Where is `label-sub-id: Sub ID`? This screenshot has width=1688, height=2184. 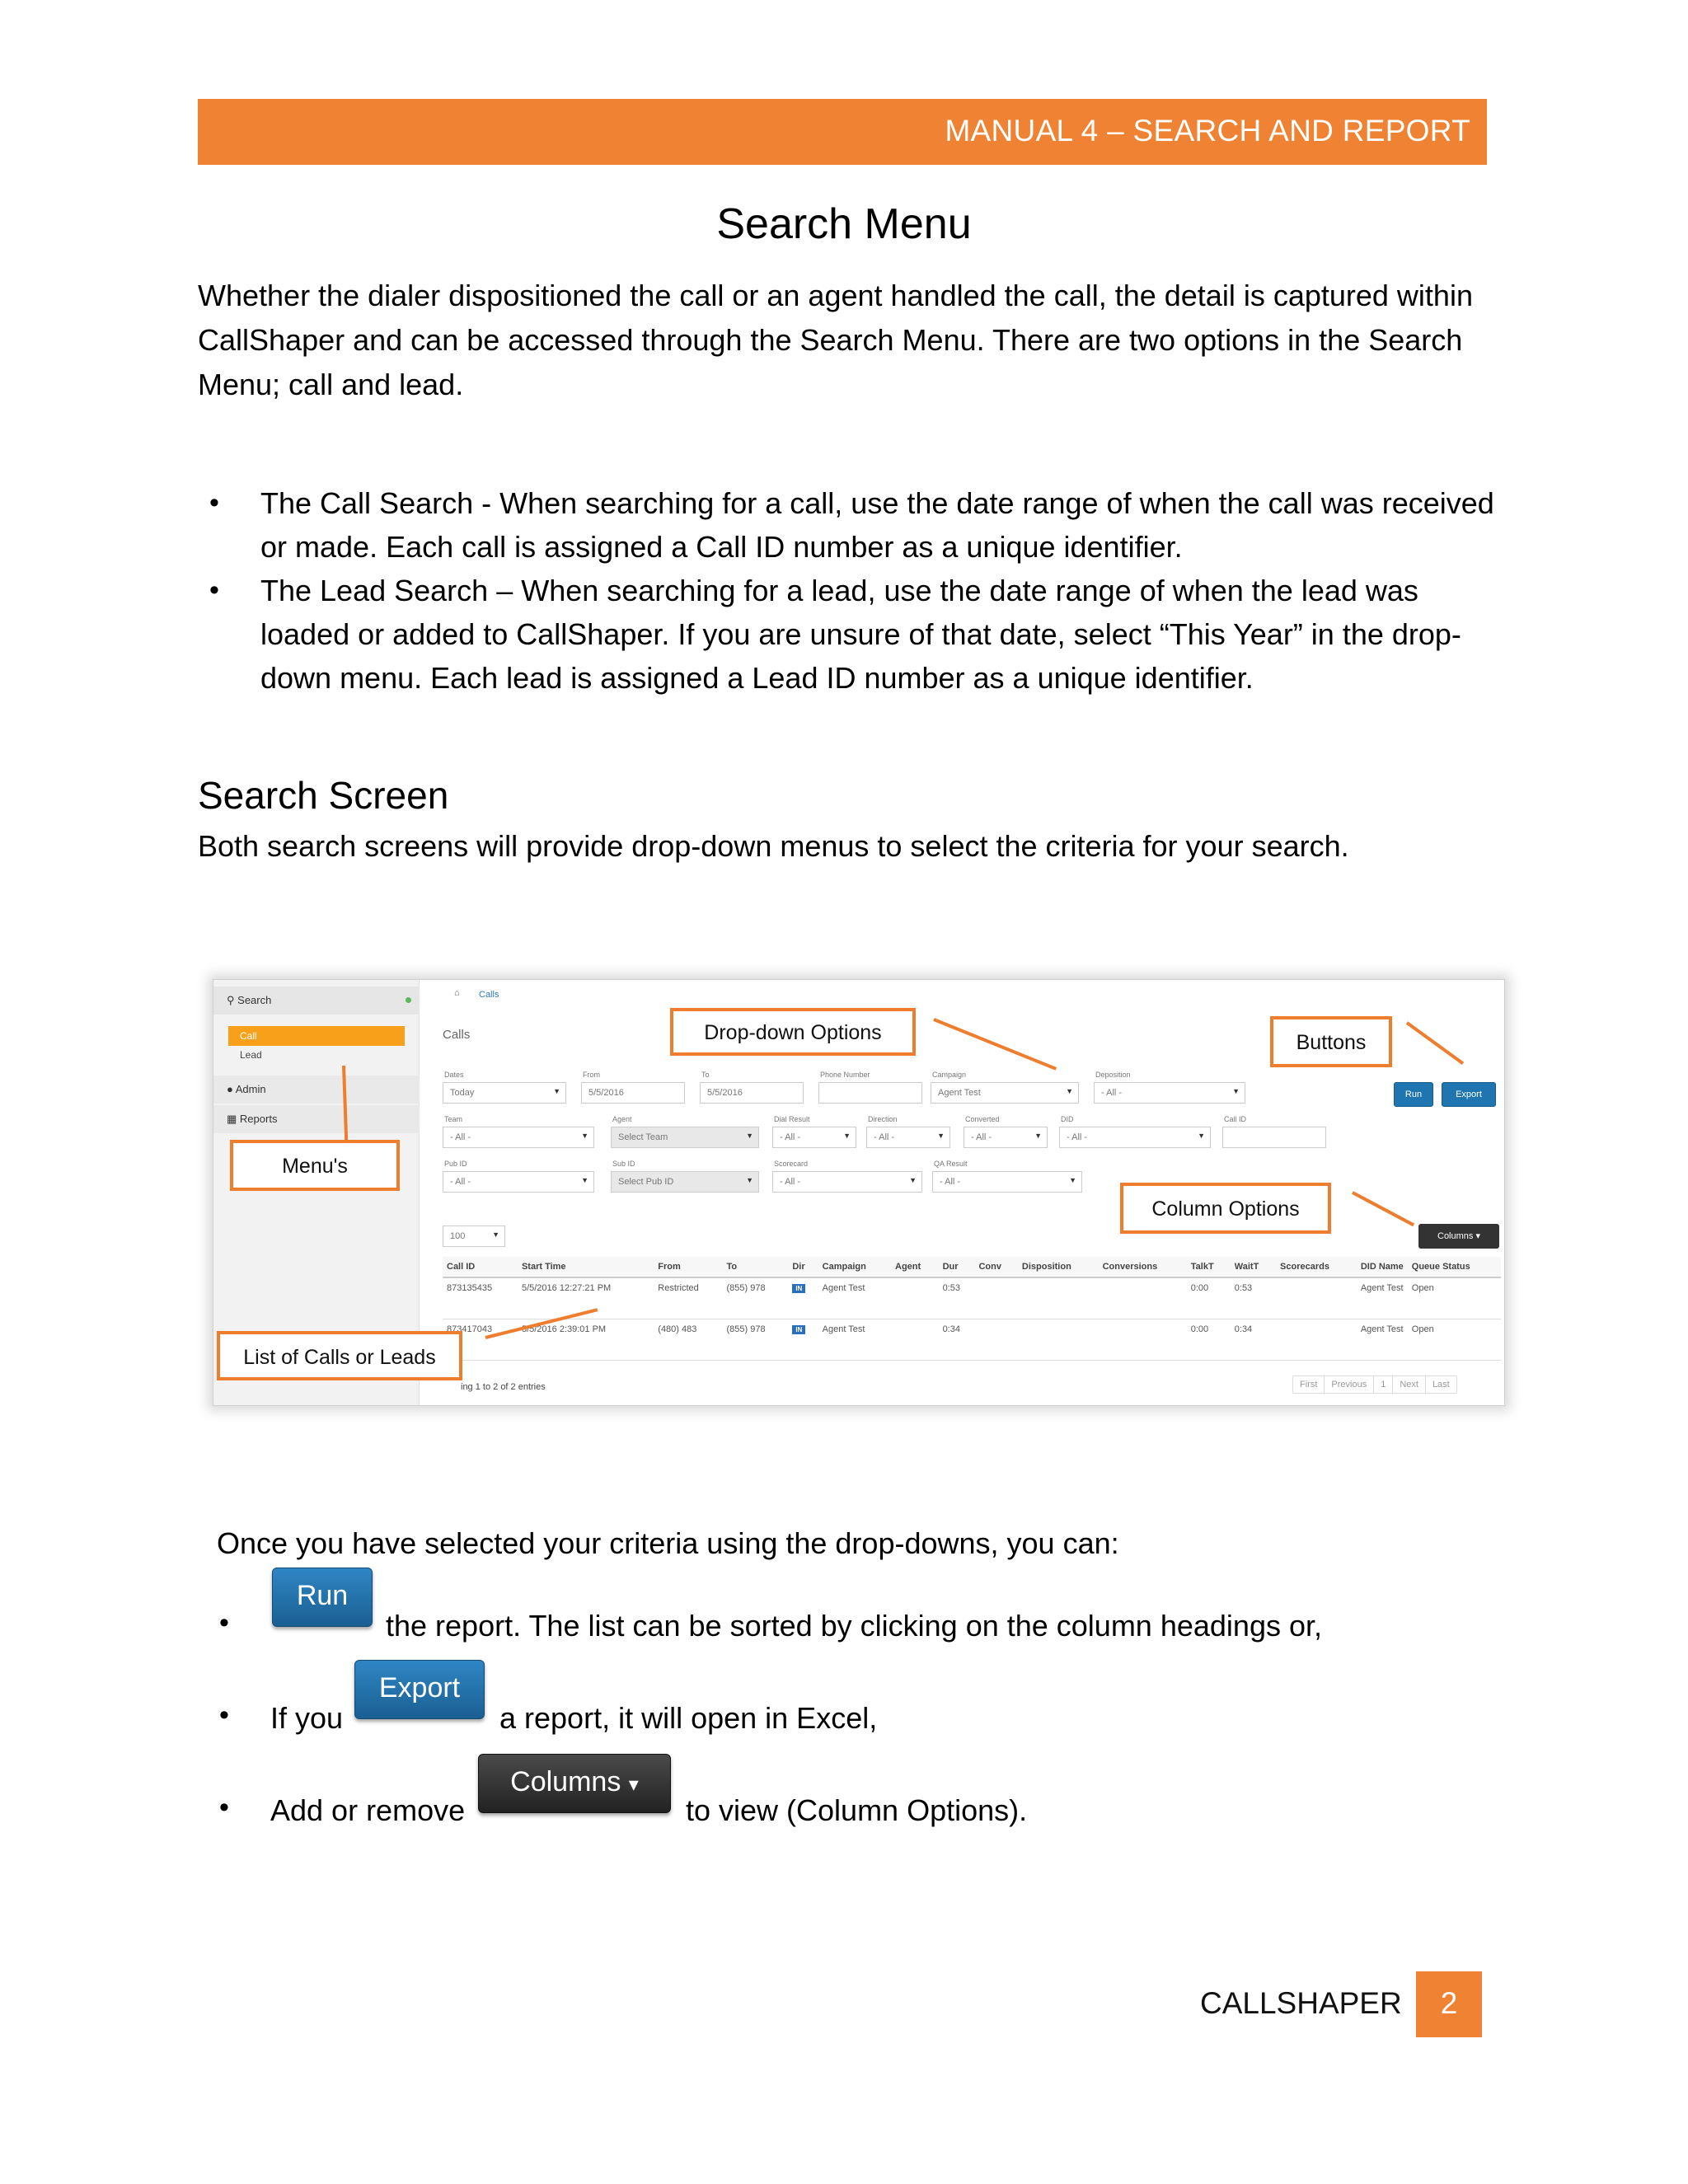 label-sub-id: Sub ID is located at coordinates (623, 1164).